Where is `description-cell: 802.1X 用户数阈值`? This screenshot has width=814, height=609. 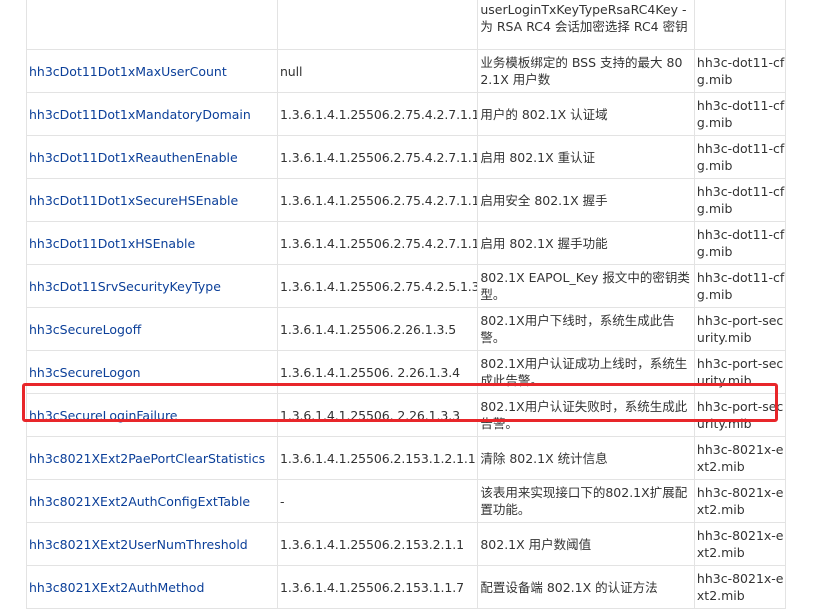
description-cell: 802.1X 用户数阈值 is located at coordinates (586, 544).